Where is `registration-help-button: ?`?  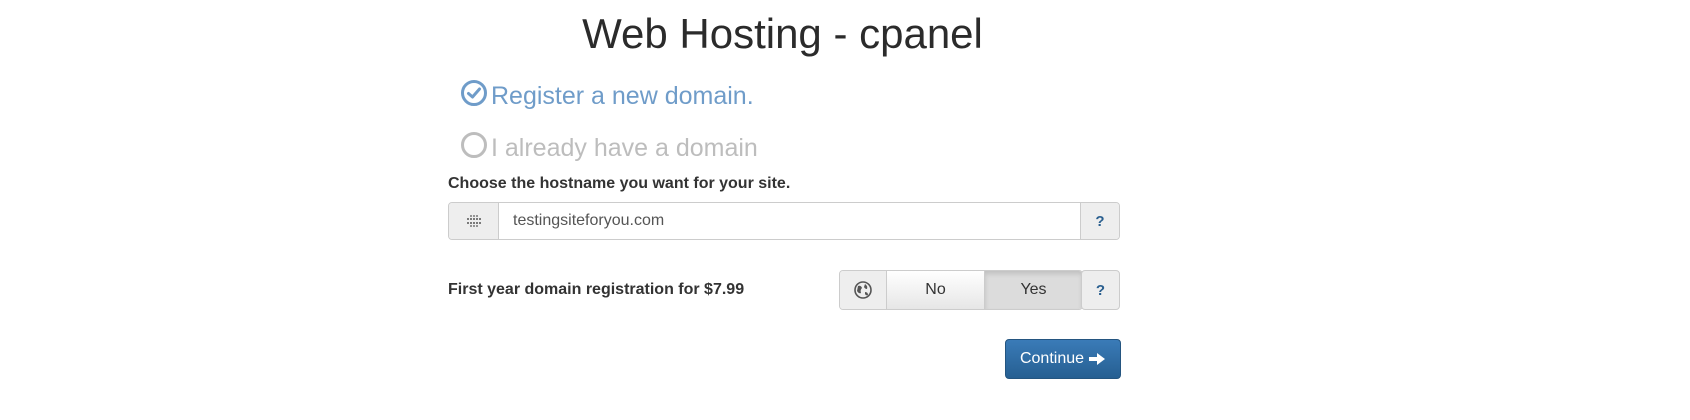 registration-help-button: ? is located at coordinates (1100, 290).